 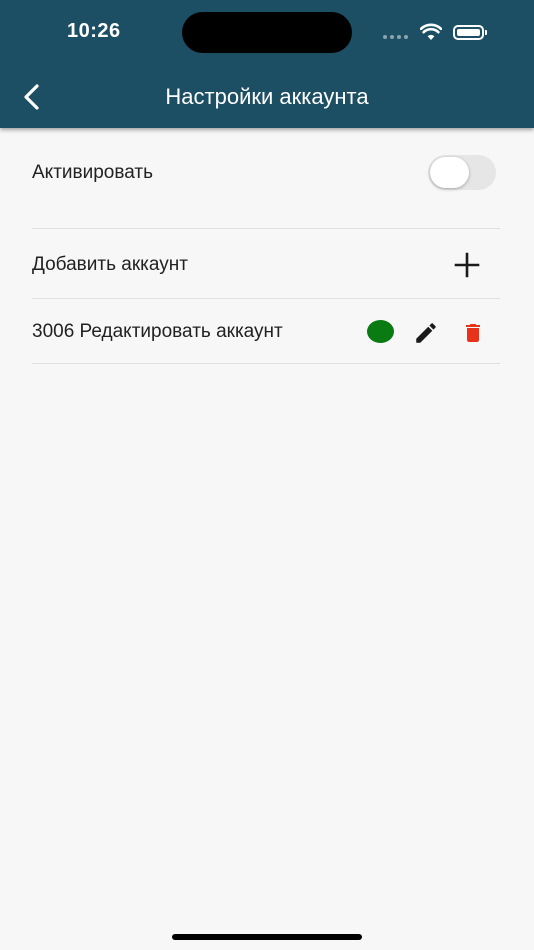 I want to click on activate-toggle, so click(x=462, y=172).